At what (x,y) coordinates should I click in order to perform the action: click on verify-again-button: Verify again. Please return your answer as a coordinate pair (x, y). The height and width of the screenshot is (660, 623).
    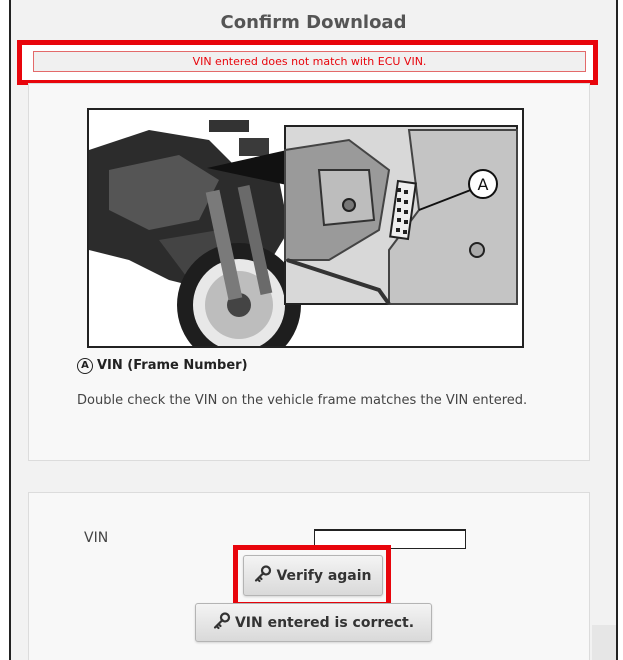
    Looking at the image, I should click on (313, 575).